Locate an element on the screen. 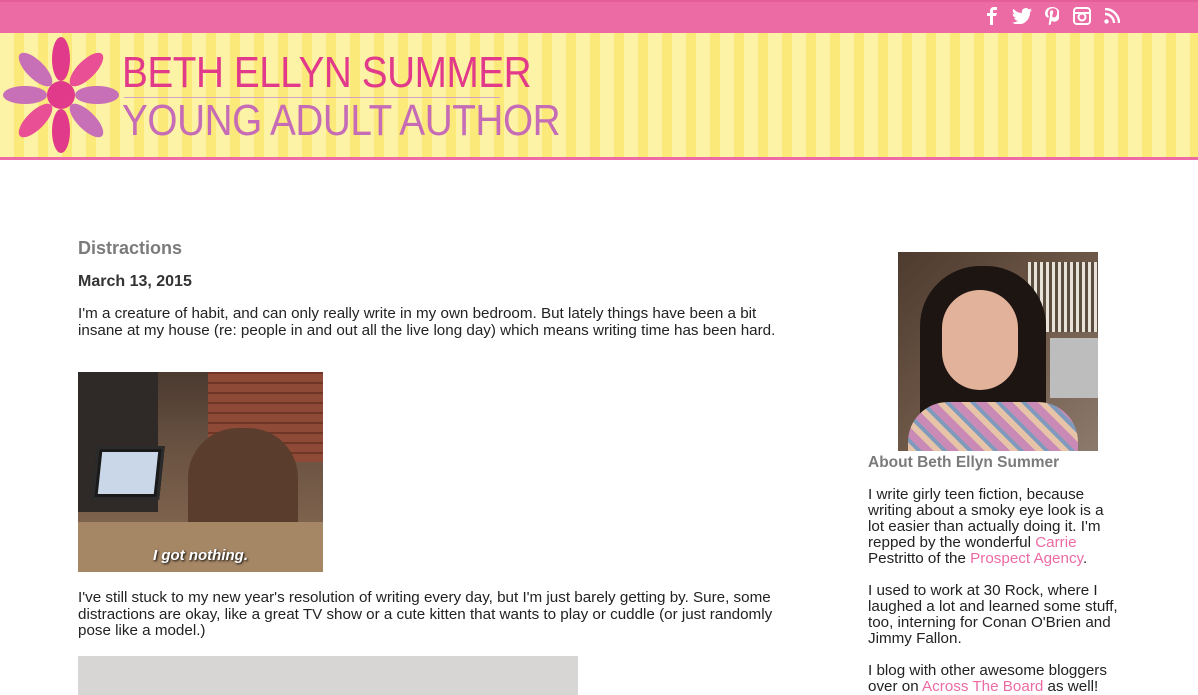 The height and width of the screenshot is (695, 1198). flower-logo-icon is located at coordinates (61, 95).